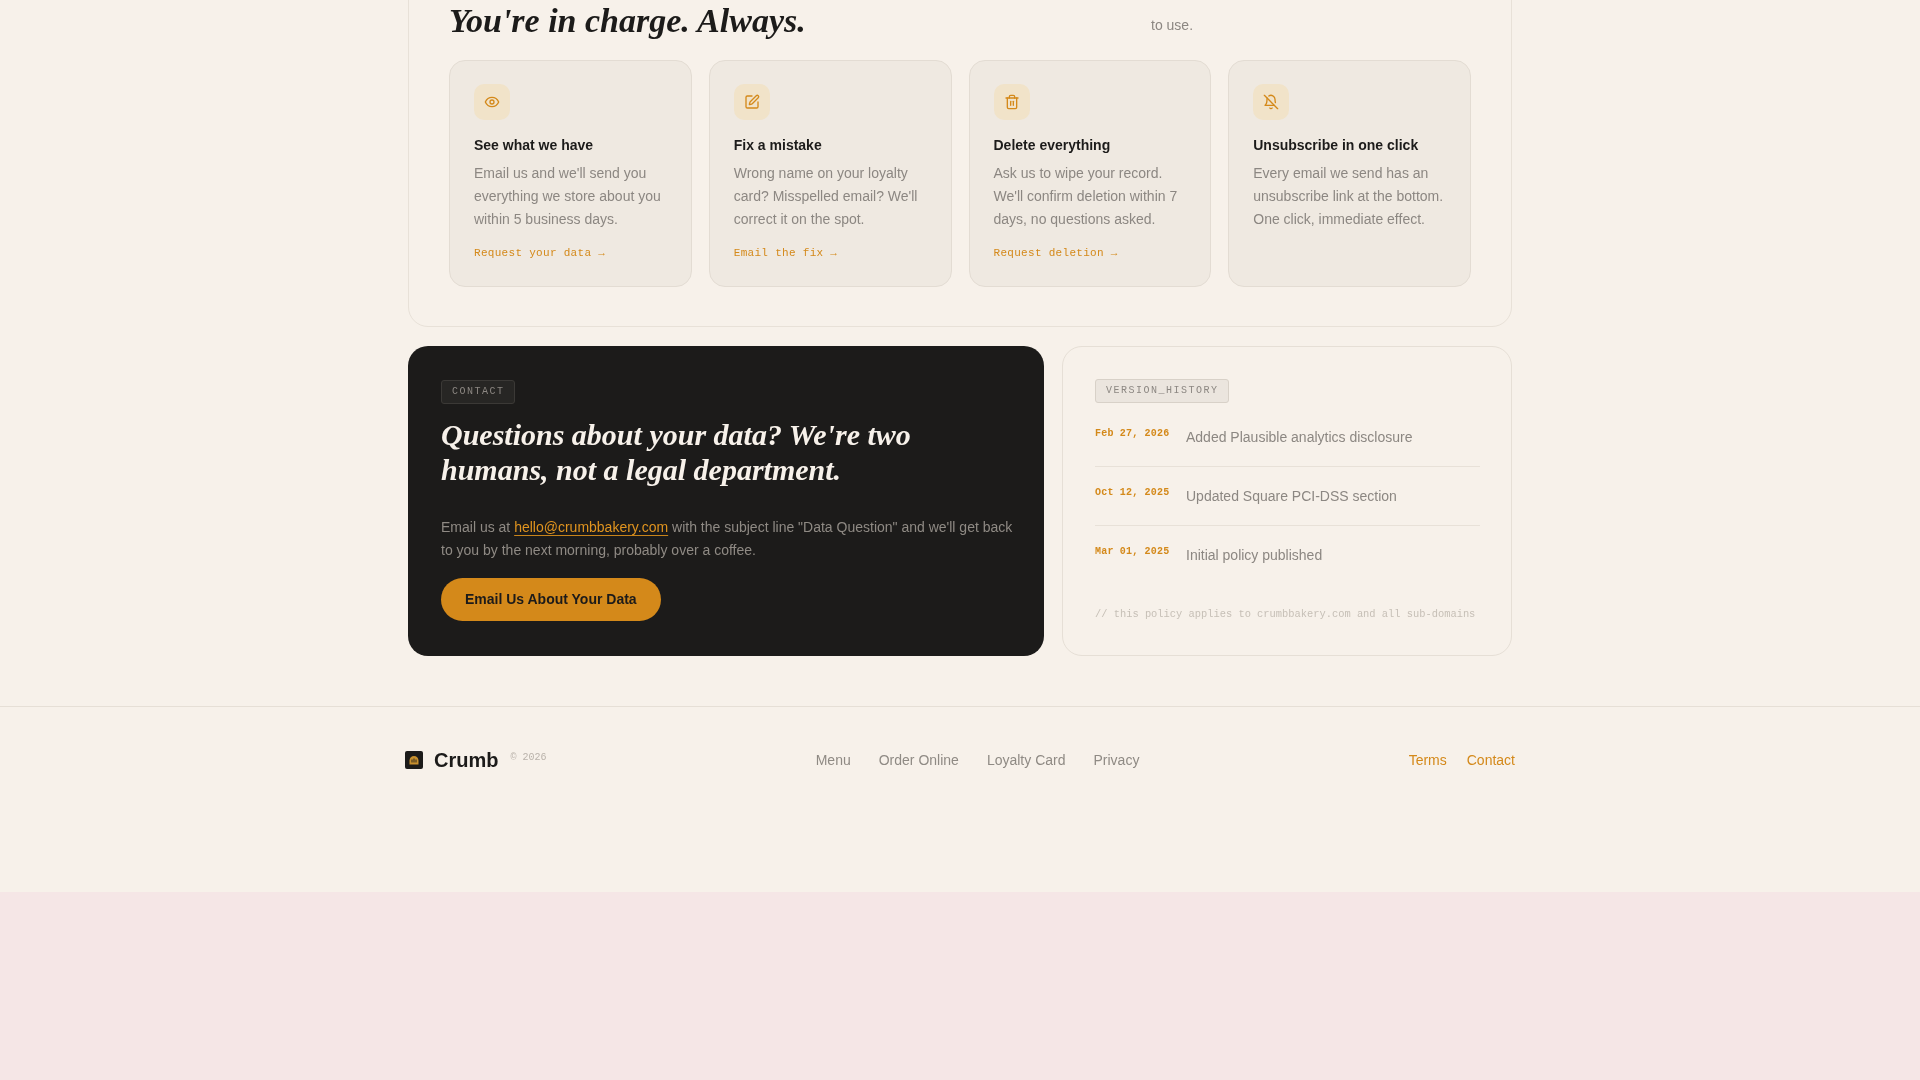 This screenshot has height=1080, width=1920. I want to click on bell-off-icon, so click(1271, 102).